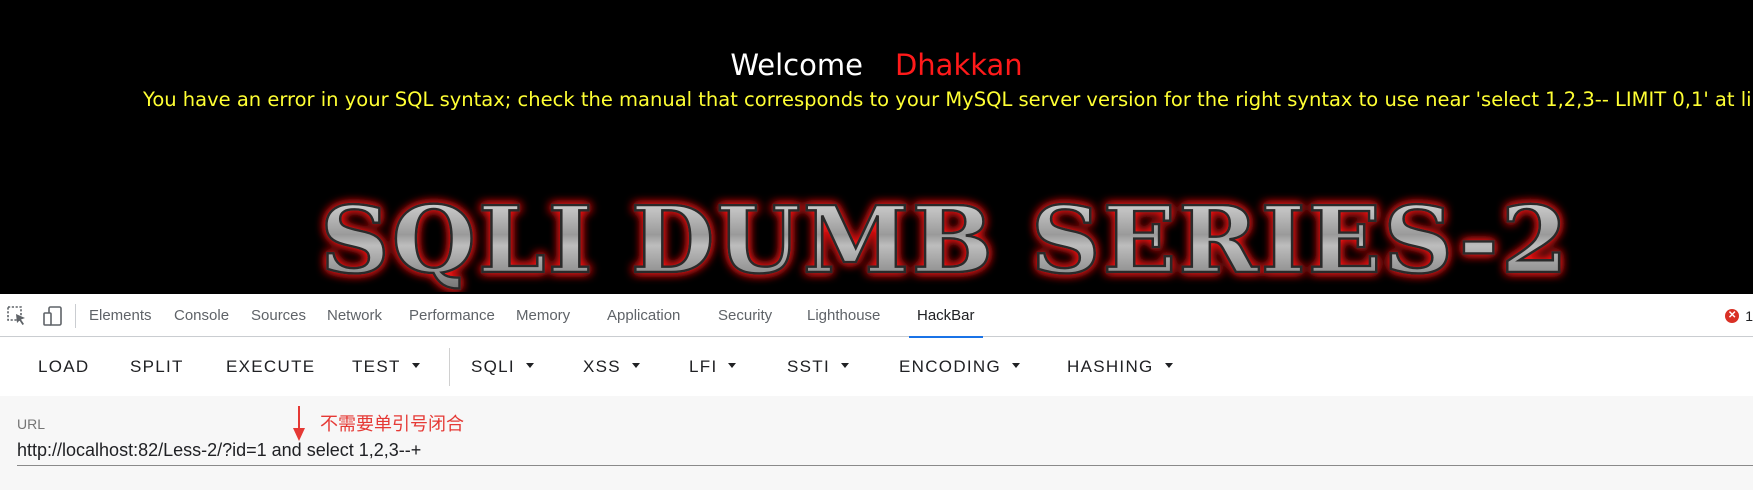 Image resolution: width=1753 pixels, height=490 pixels. I want to click on hashing-label: HASHING, so click(1110, 366).